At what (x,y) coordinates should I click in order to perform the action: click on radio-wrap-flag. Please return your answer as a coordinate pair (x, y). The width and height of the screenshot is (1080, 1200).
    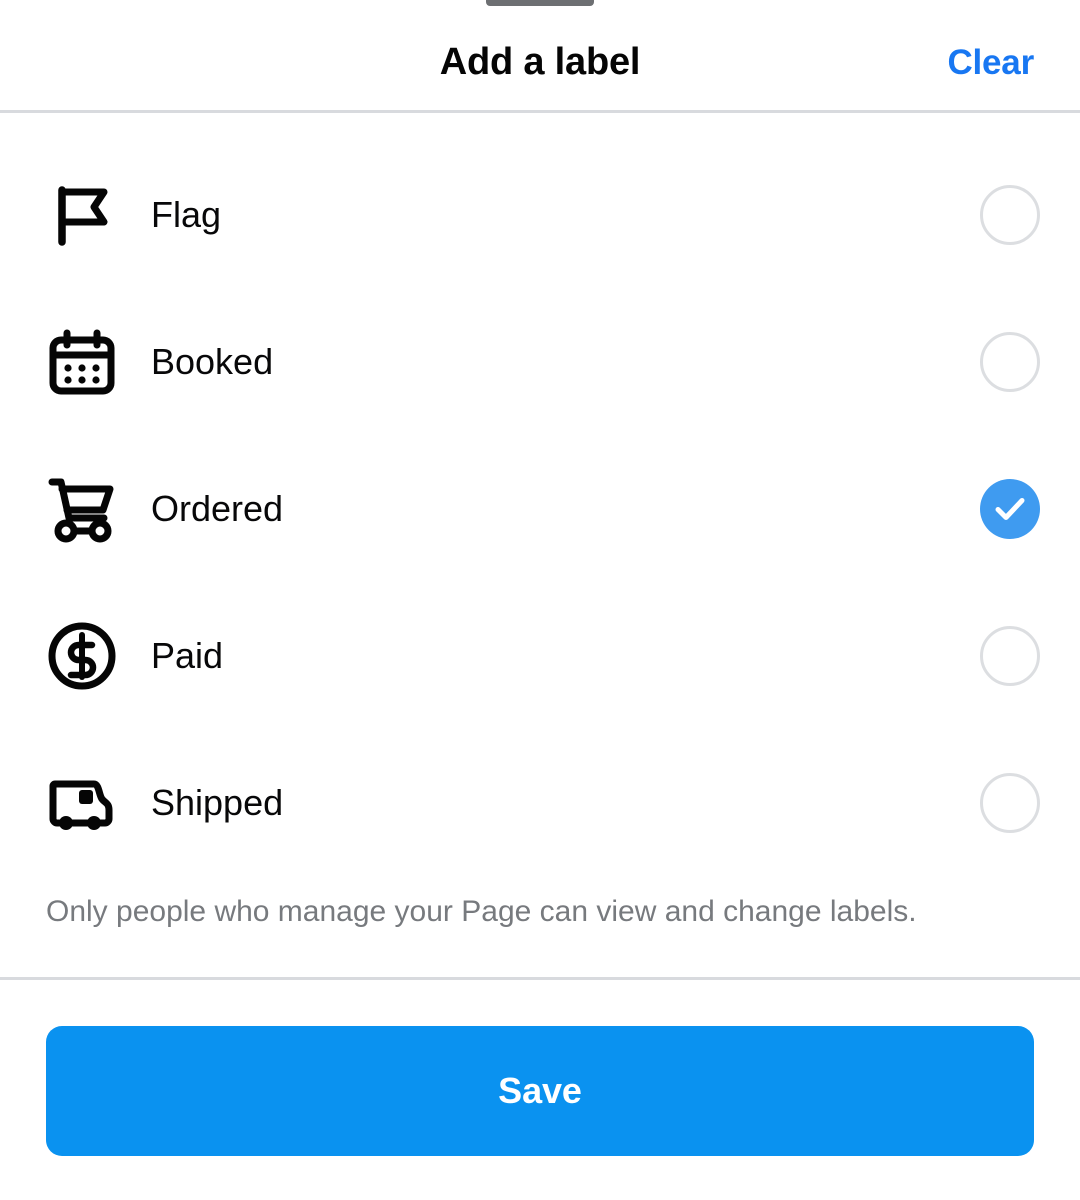
    Looking at the image, I should click on (1010, 214).